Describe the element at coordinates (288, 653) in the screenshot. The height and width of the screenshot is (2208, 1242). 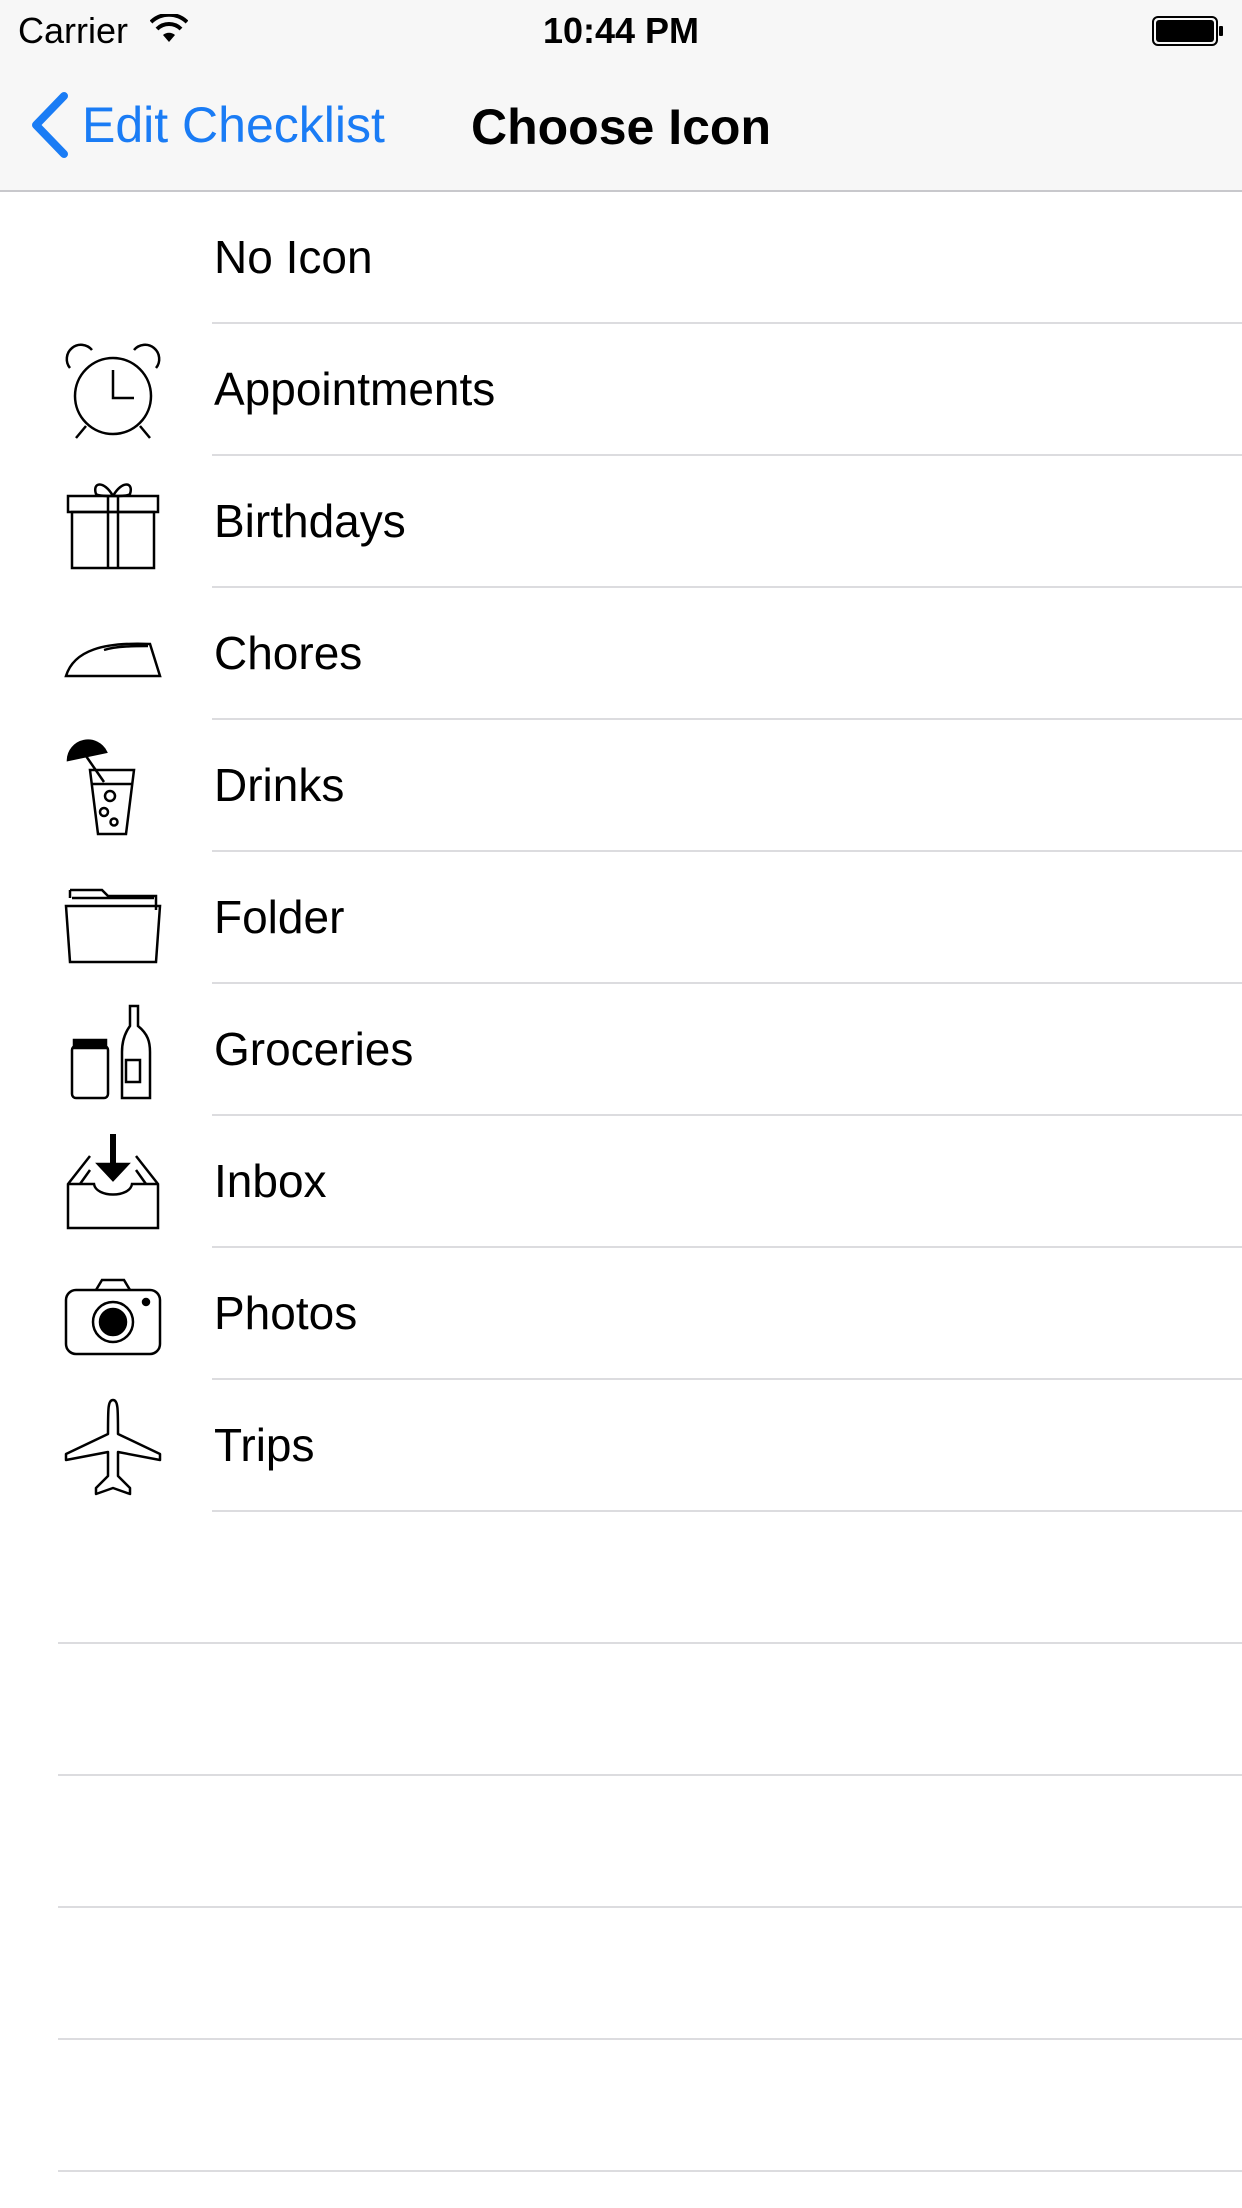
I see `list-item-label: Chores` at that location.